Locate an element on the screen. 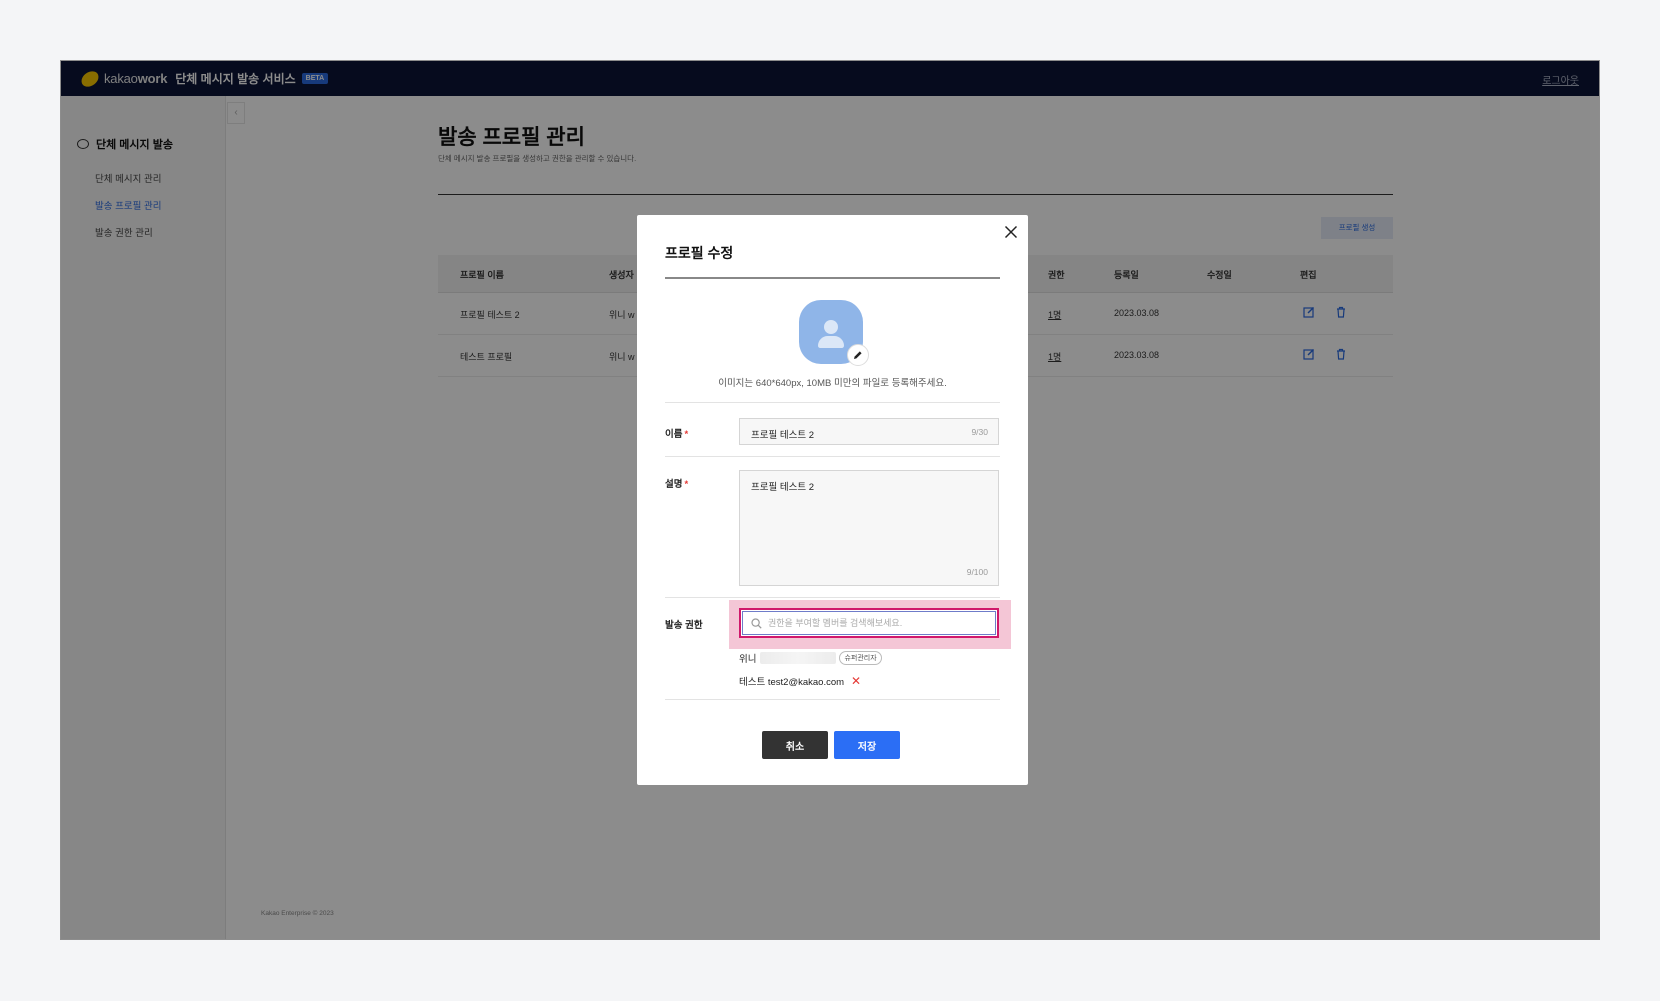  permission-label: 발송 권한 is located at coordinates (684, 625).